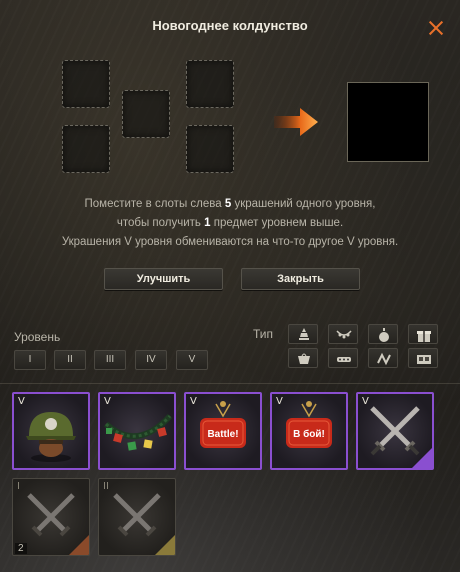 This screenshot has height=572, width=460. What do you see at coordinates (70, 360) in the screenshot?
I see `tier-filter-ii: II` at bounding box center [70, 360].